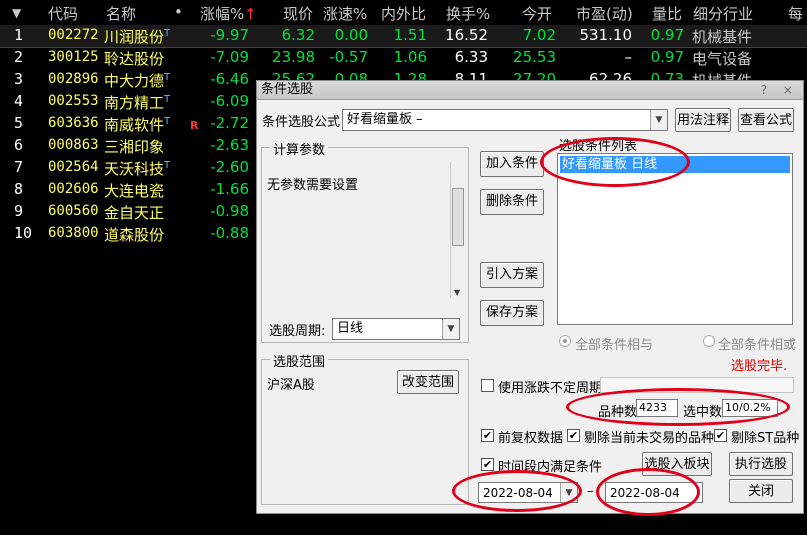 This screenshot has width=807, height=535. Describe the element at coordinates (229, 211) in the screenshot. I see `change-pct: -0.98` at that location.